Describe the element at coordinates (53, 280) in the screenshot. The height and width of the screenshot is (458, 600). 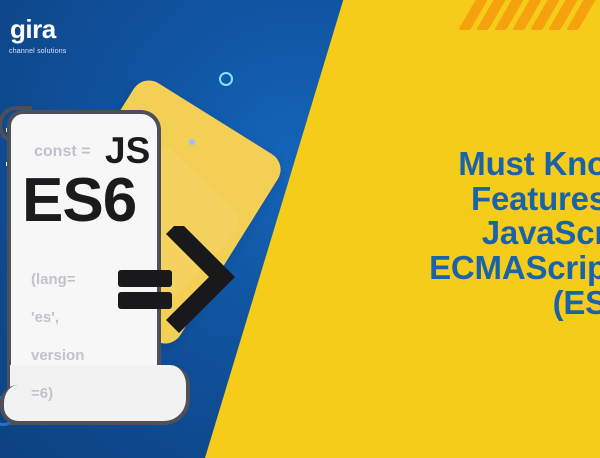
I see `code-line: (lang=` at that location.